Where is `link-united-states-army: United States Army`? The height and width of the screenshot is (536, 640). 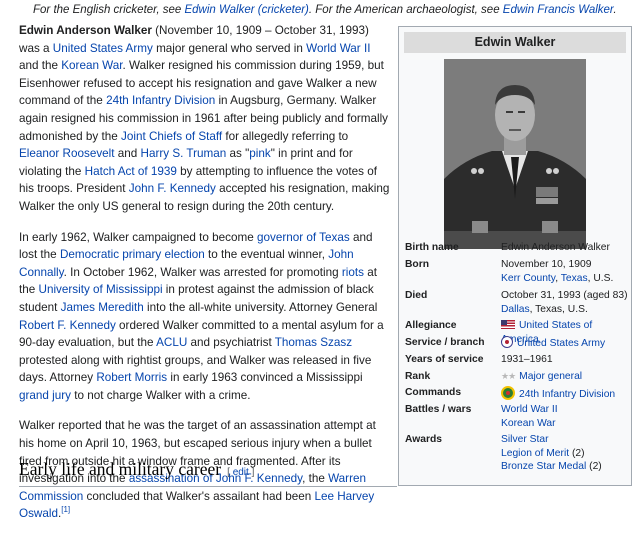
link-united-states-army: United States Army is located at coordinates (103, 48).